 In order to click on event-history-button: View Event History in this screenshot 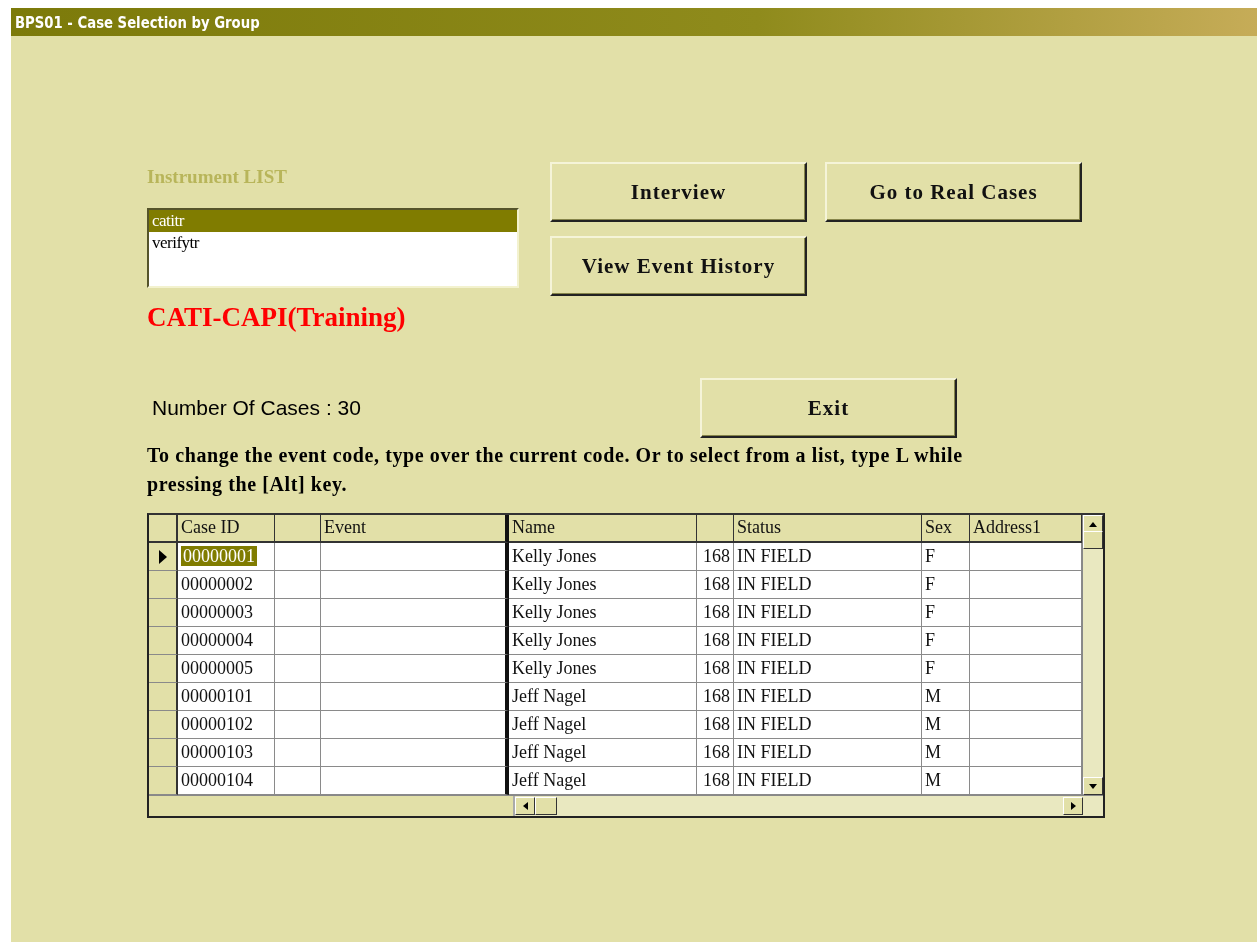, I will do `click(678, 266)`.